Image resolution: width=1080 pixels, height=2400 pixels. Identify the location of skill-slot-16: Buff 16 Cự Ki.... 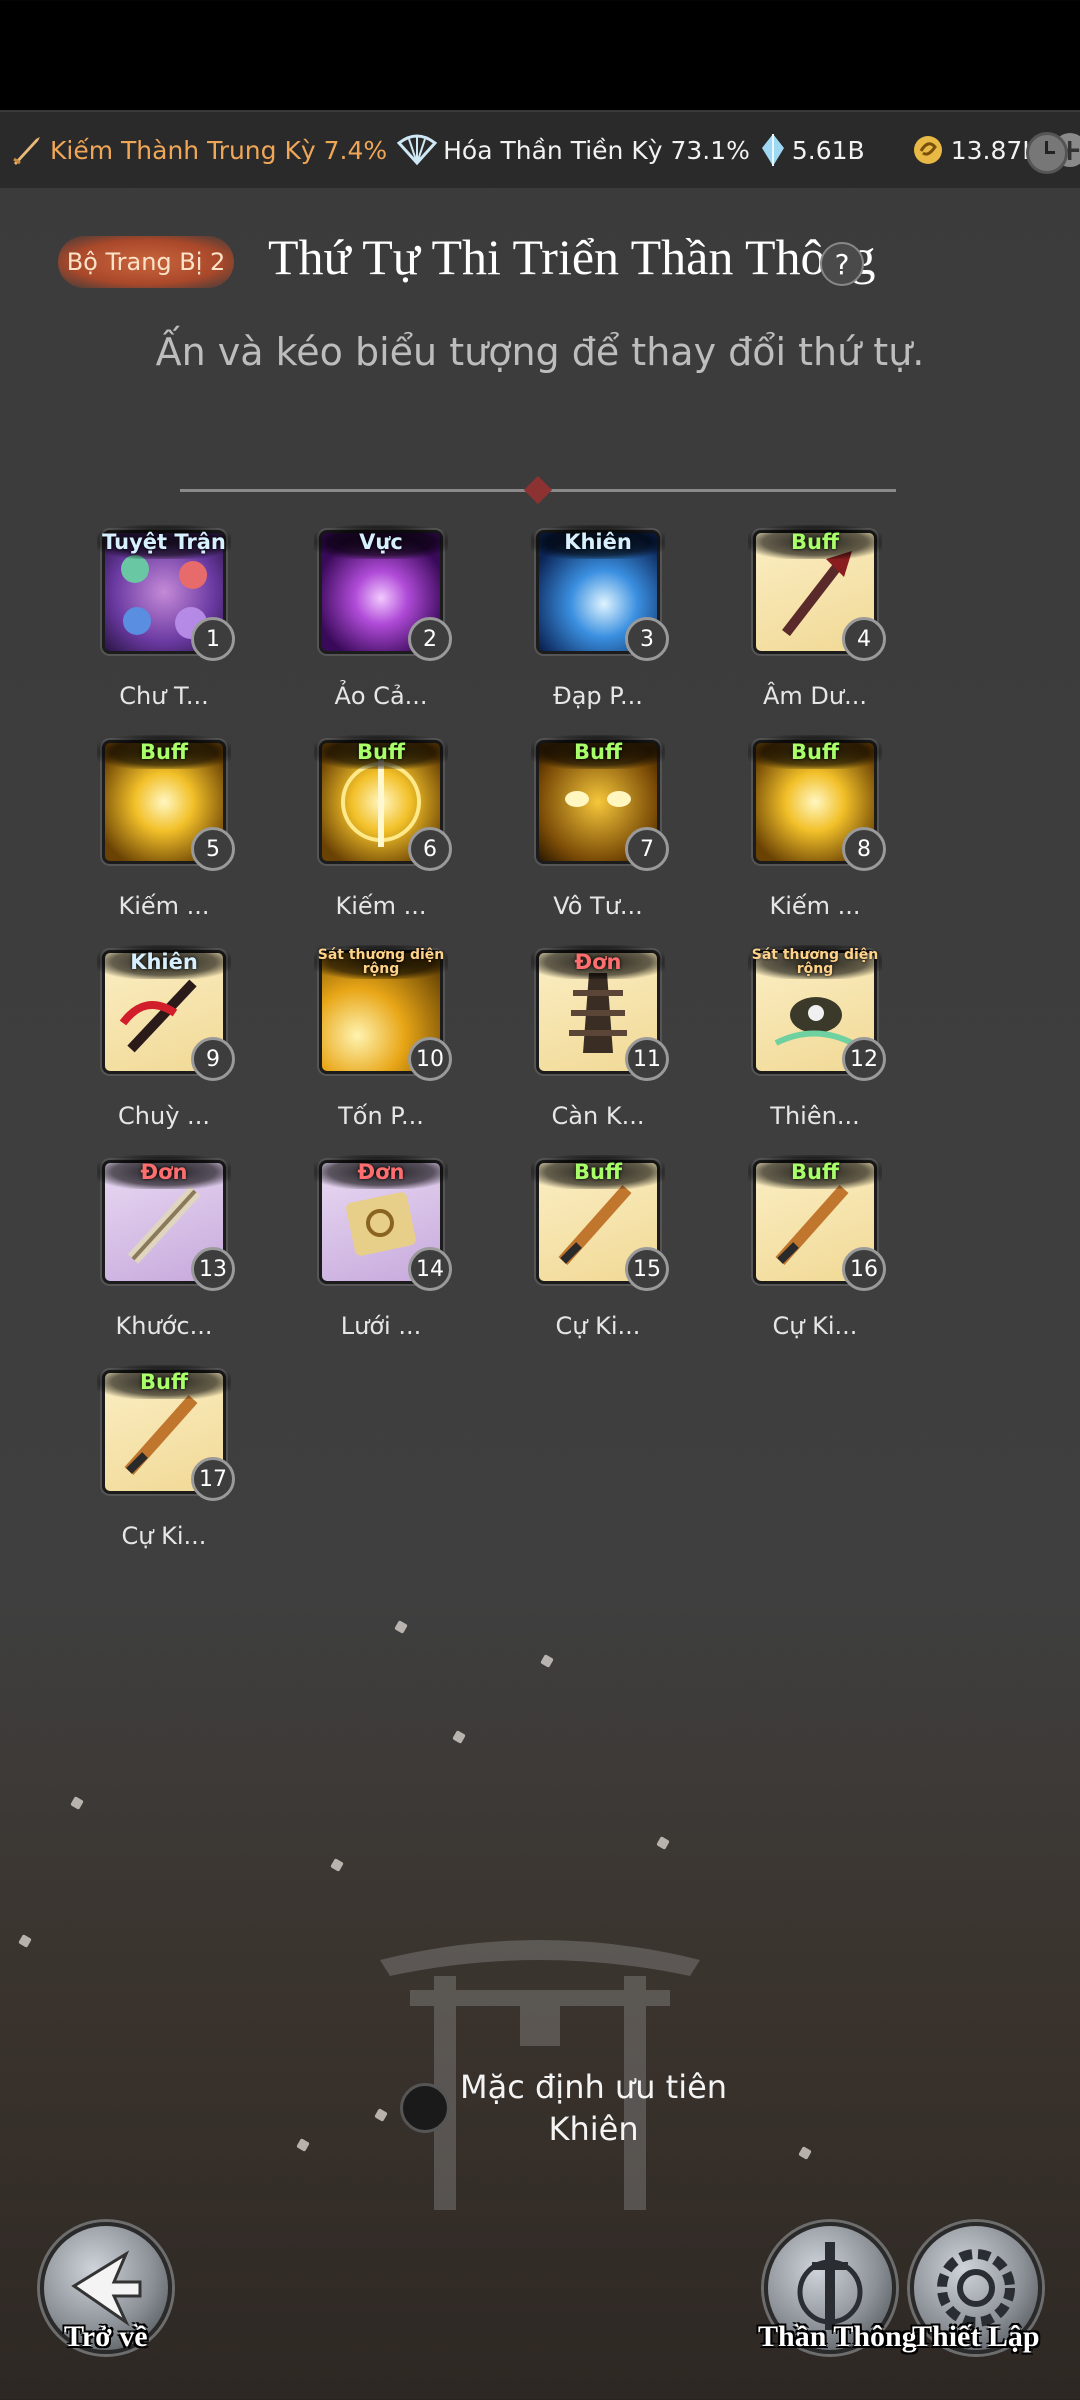
(815, 1247).